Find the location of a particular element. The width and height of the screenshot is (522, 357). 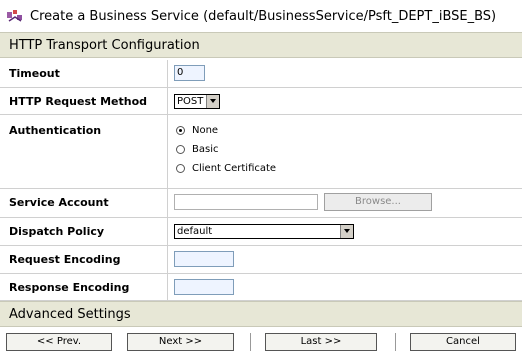

request-encoding-label: Request Encoding is located at coordinates (84, 259).